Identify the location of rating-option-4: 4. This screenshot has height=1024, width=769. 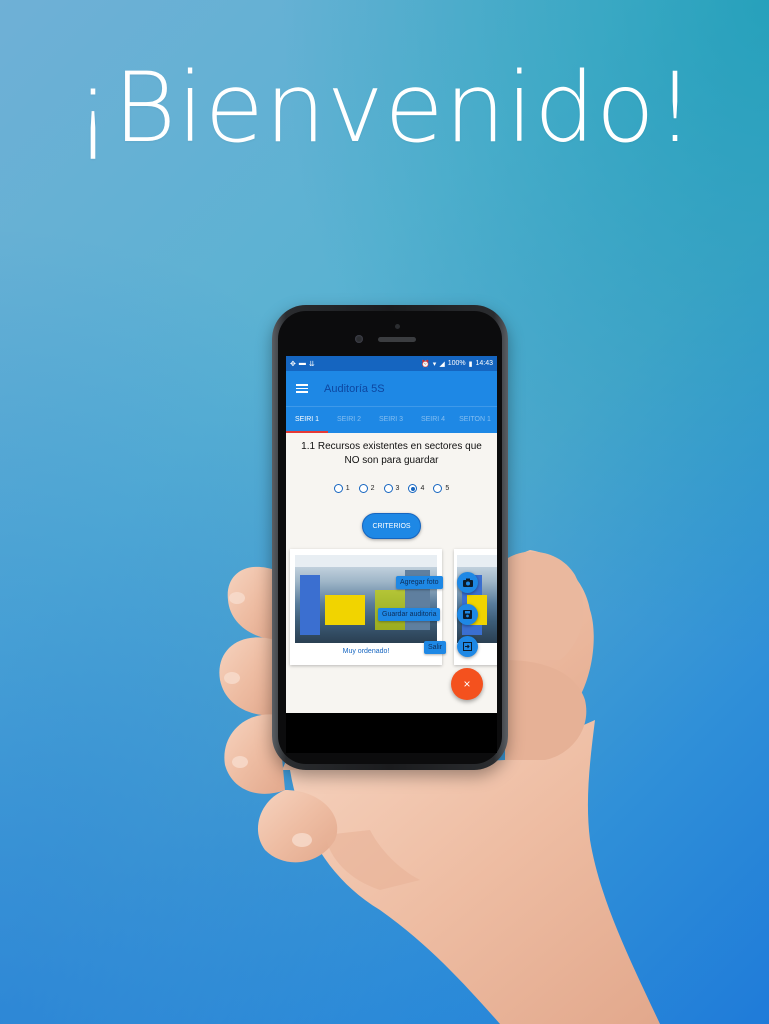
(416, 488).